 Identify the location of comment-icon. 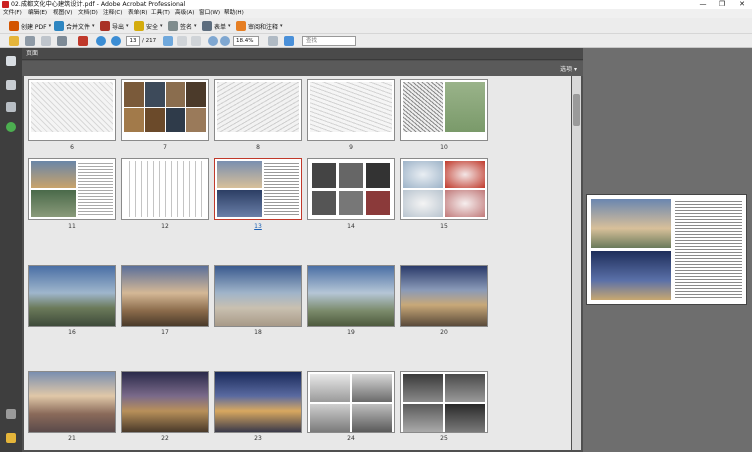
(241, 26).